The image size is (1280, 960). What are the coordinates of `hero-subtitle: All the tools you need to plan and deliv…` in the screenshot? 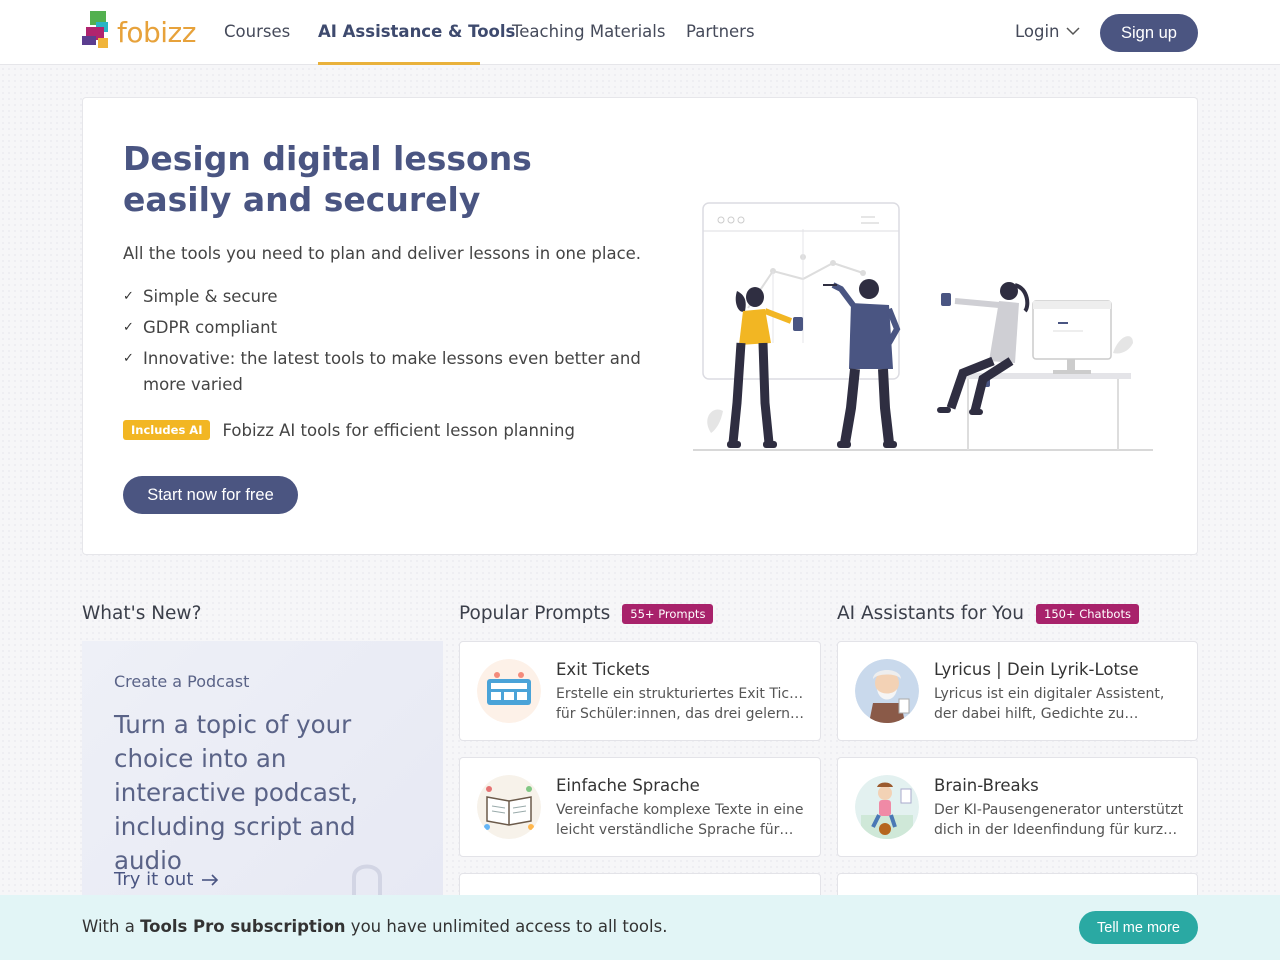 It's located at (382, 253).